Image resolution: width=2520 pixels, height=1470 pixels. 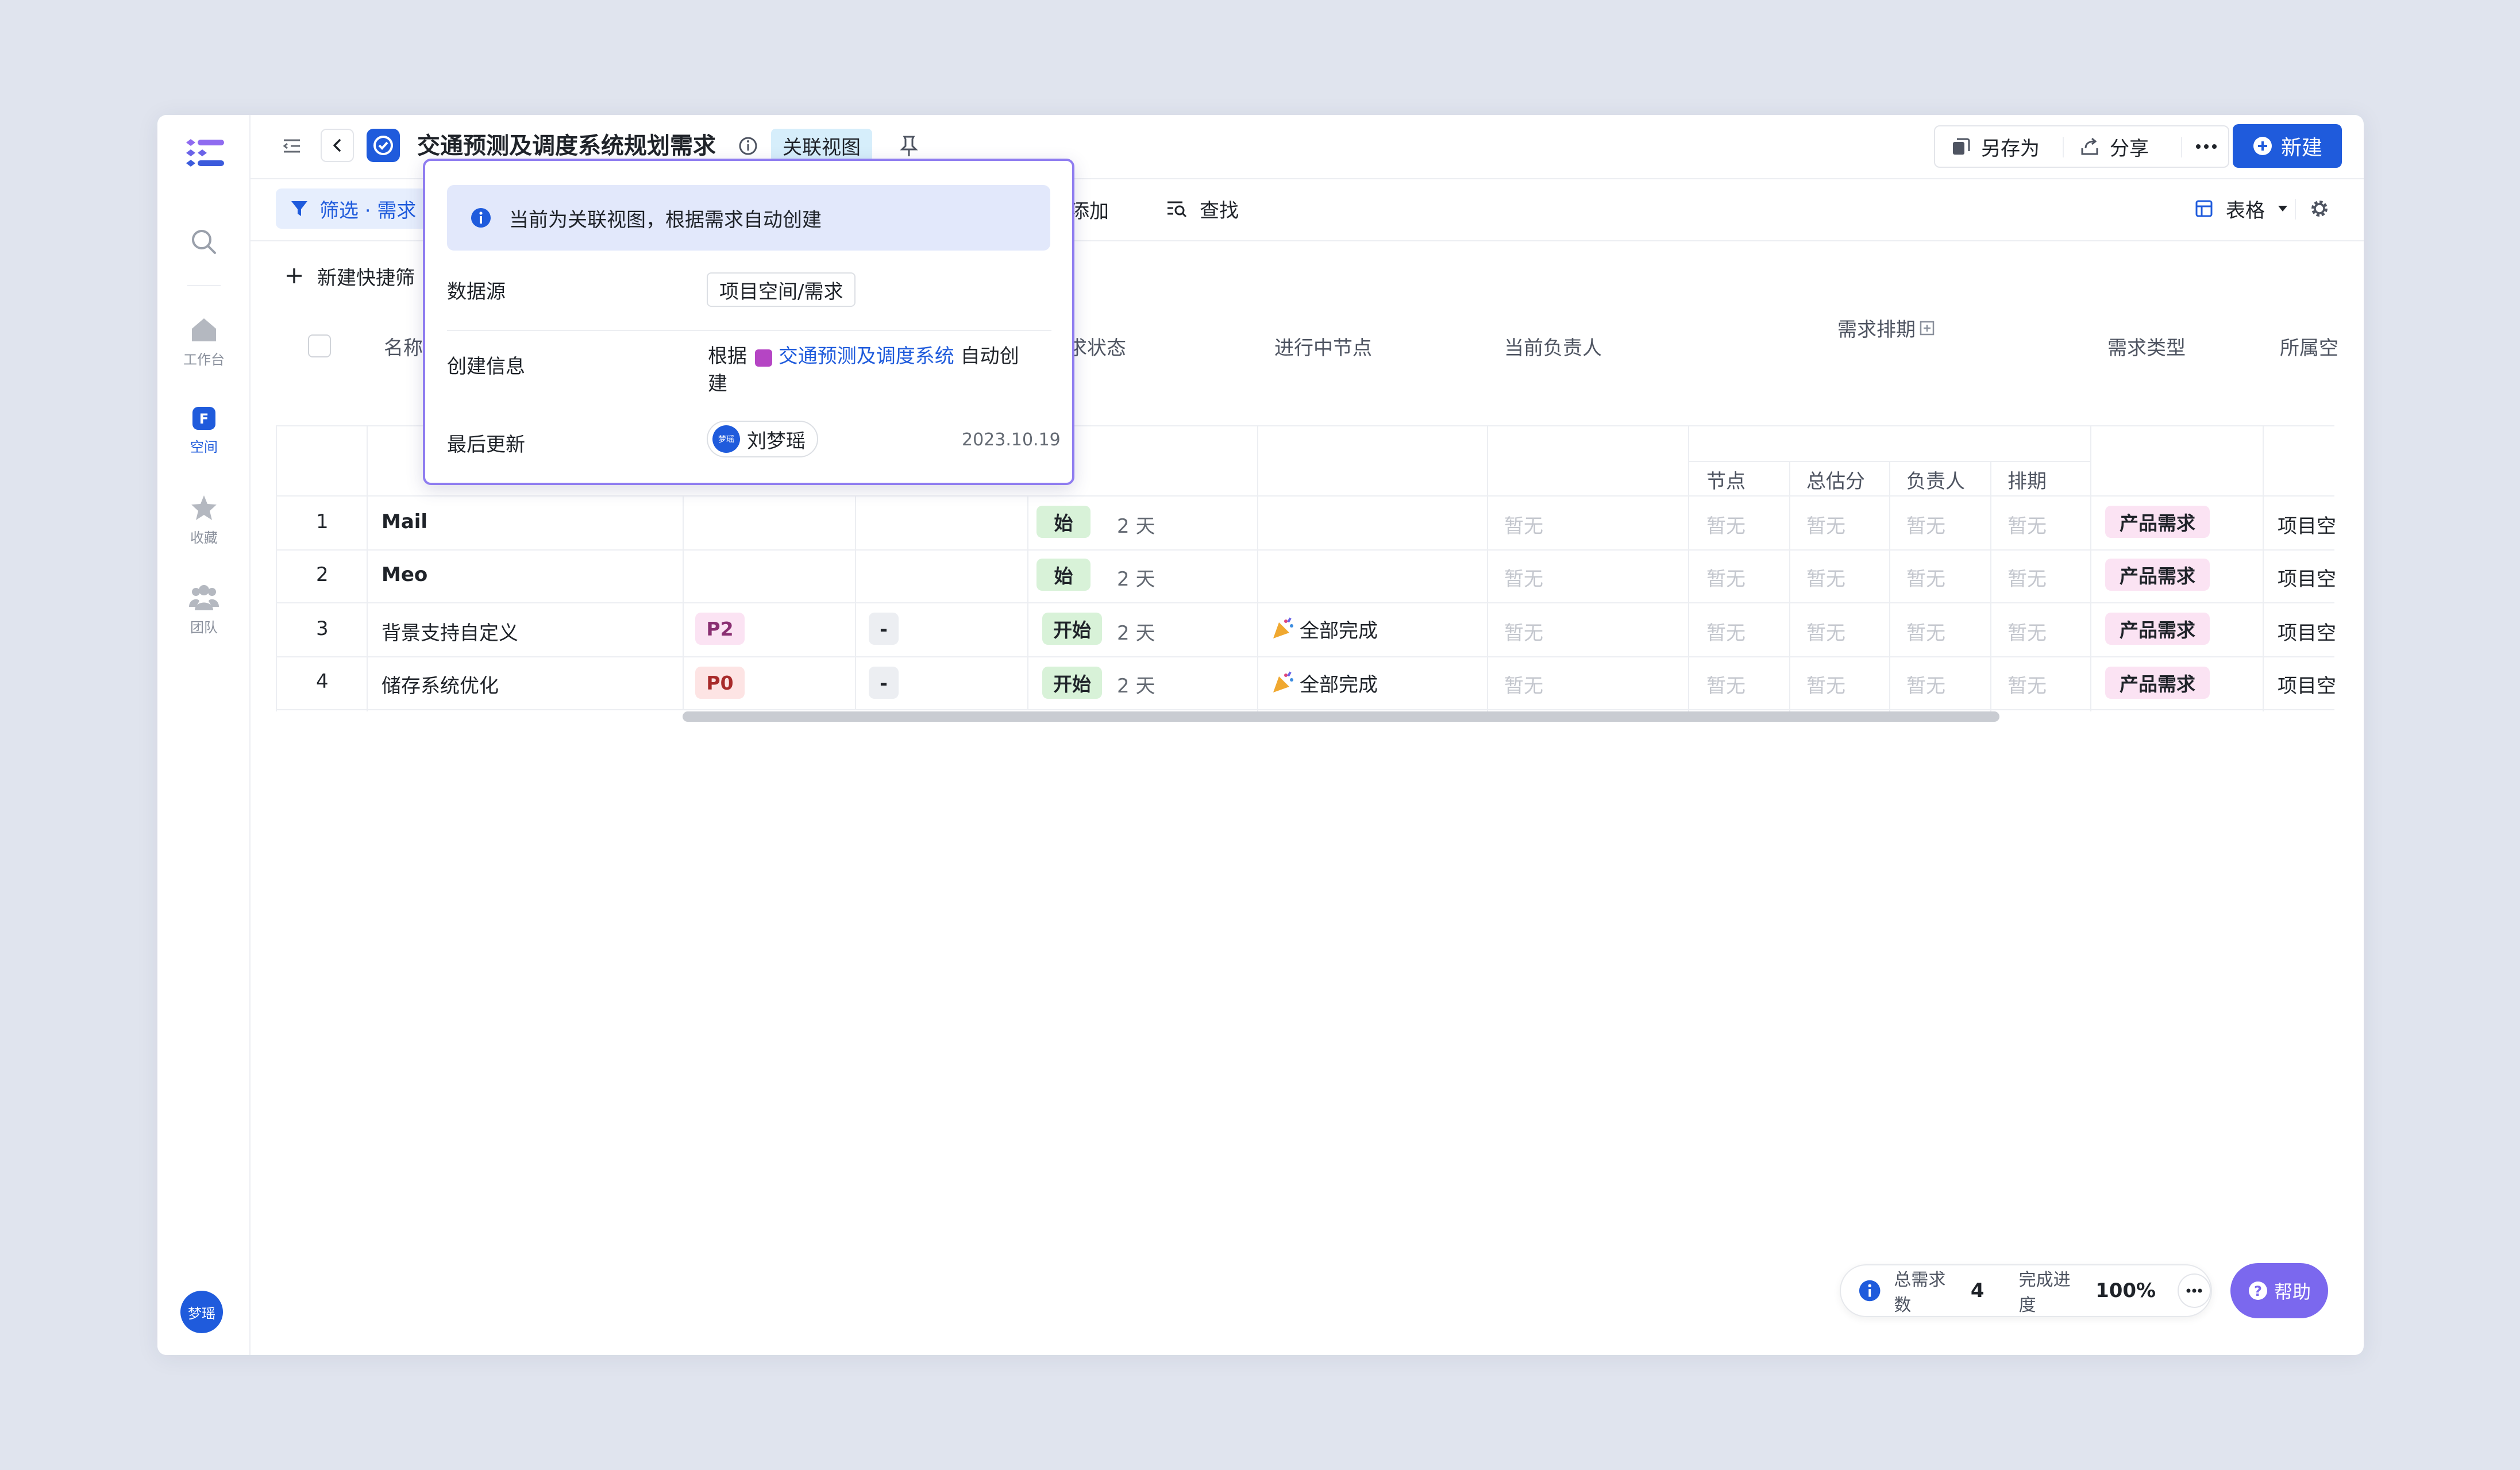 What do you see at coordinates (2204, 208) in the screenshot?
I see `table-icon` at bounding box center [2204, 208].